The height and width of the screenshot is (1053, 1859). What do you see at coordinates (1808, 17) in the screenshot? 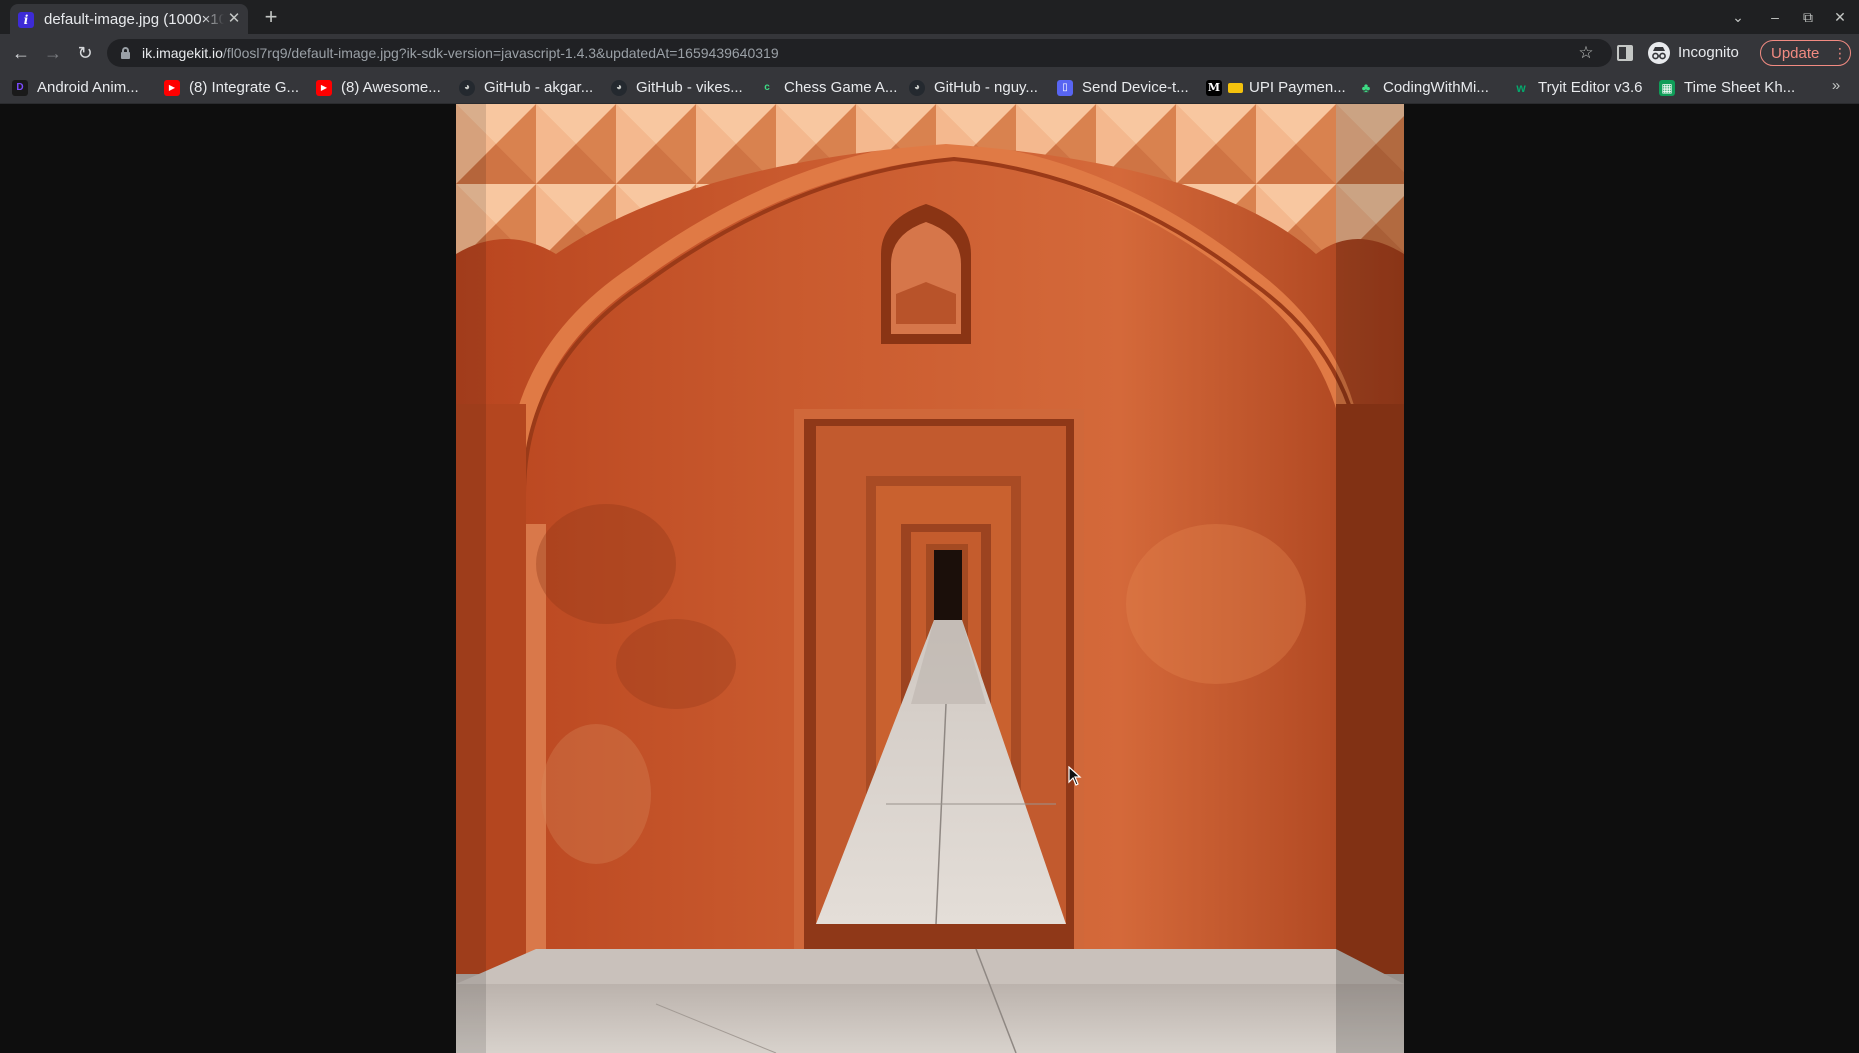
I see `restore-icon: ⧉` at bounding box center [1808, 17].